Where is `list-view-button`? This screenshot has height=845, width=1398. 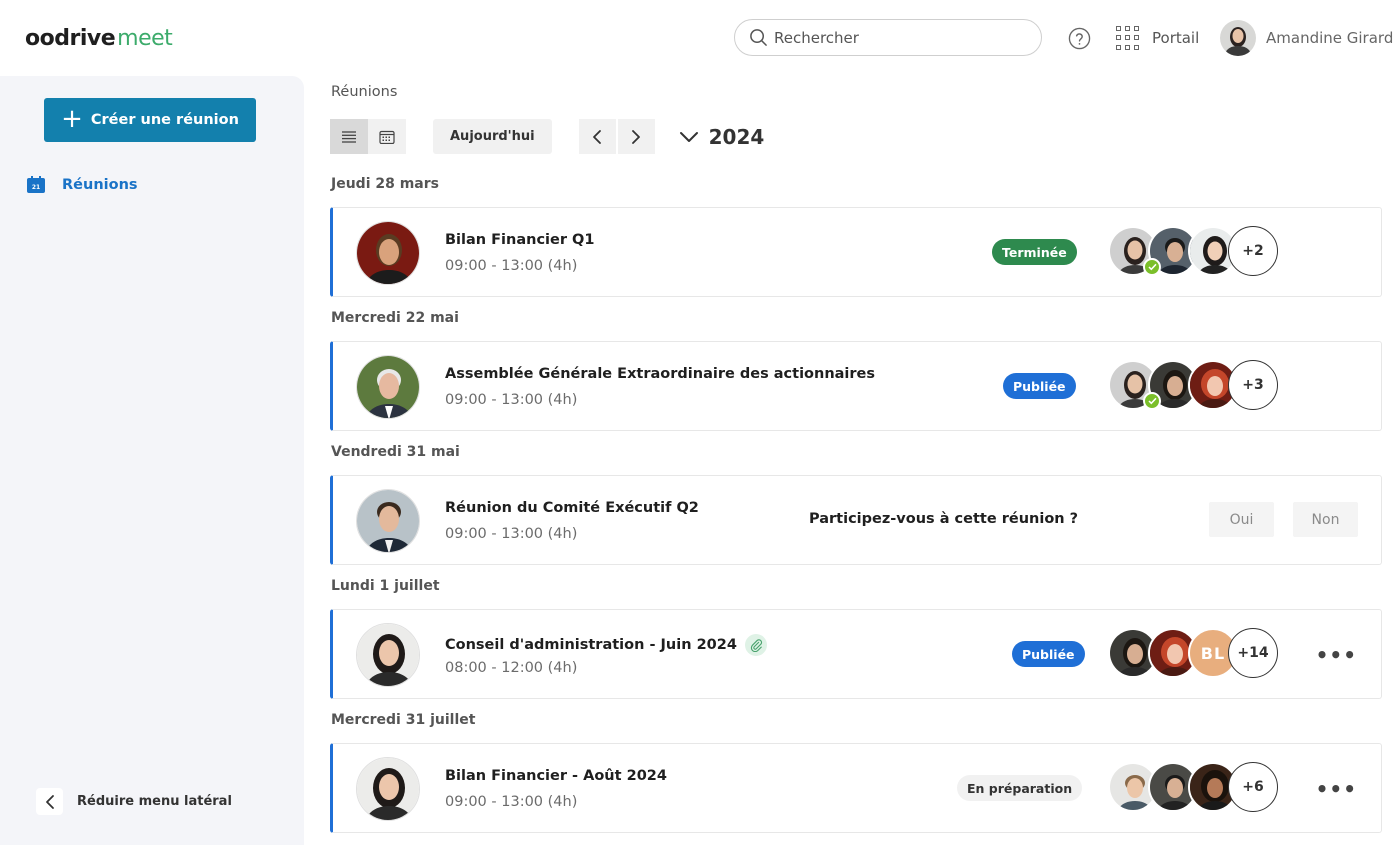 list-view-button is located at coordinates (349, 136).